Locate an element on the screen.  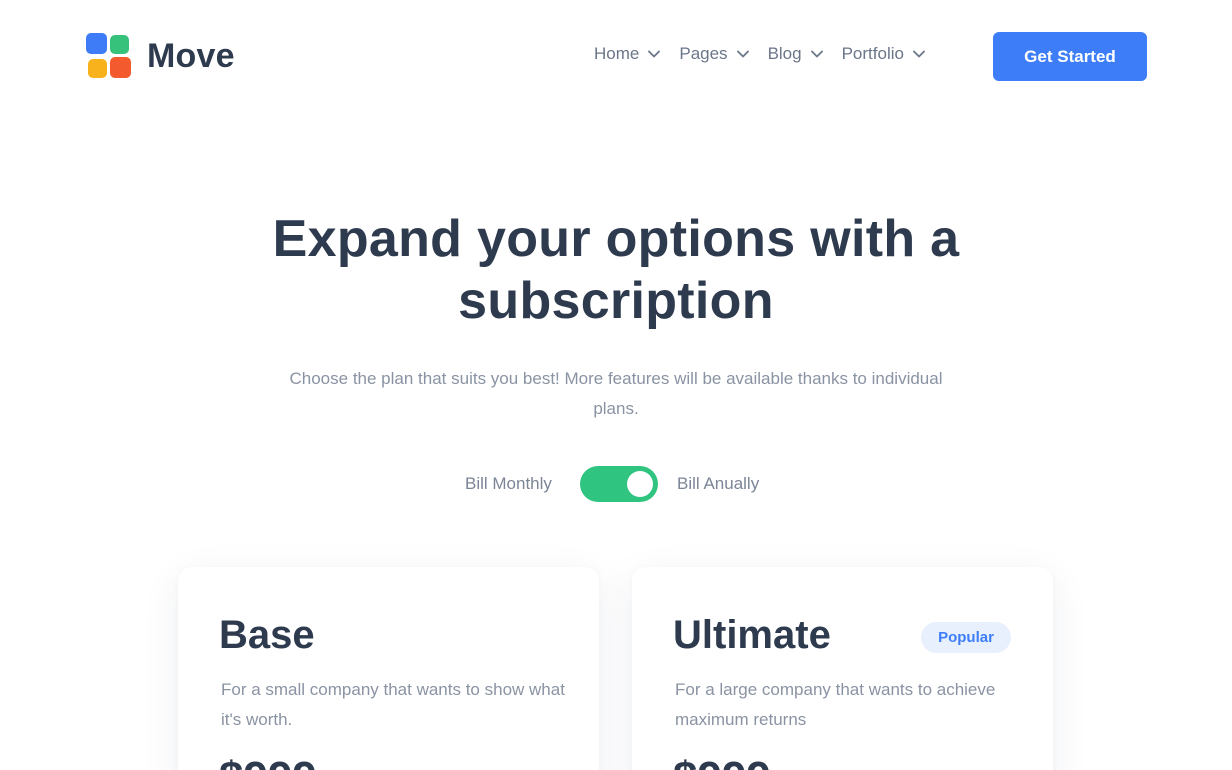
nav-item-label: Home is located at coordinates (617, 53).